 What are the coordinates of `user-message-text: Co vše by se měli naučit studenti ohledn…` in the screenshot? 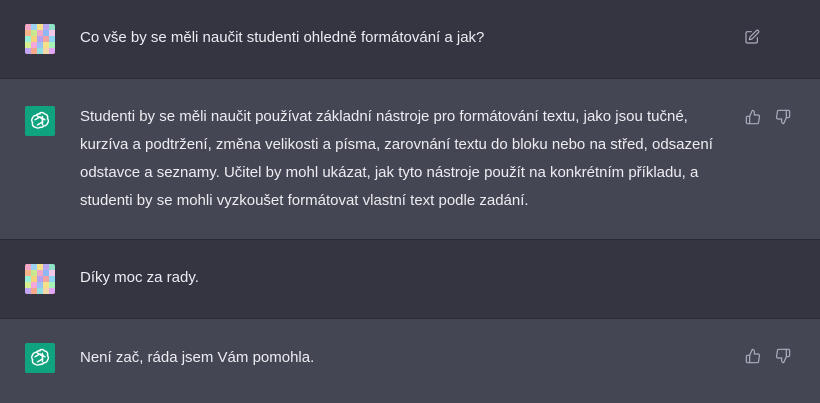 It's located at (282, 37).